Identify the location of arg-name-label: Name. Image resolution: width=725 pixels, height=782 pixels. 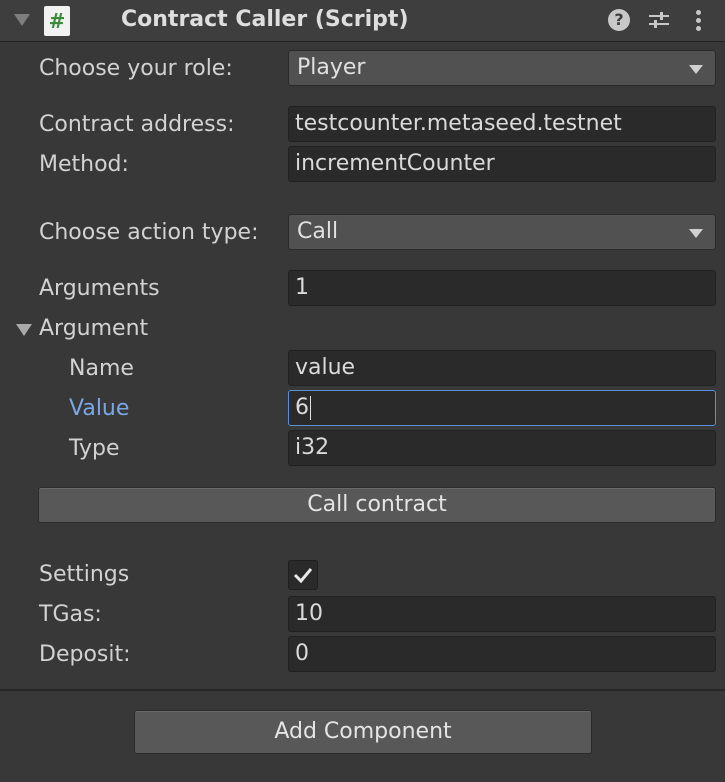
(101, 368).